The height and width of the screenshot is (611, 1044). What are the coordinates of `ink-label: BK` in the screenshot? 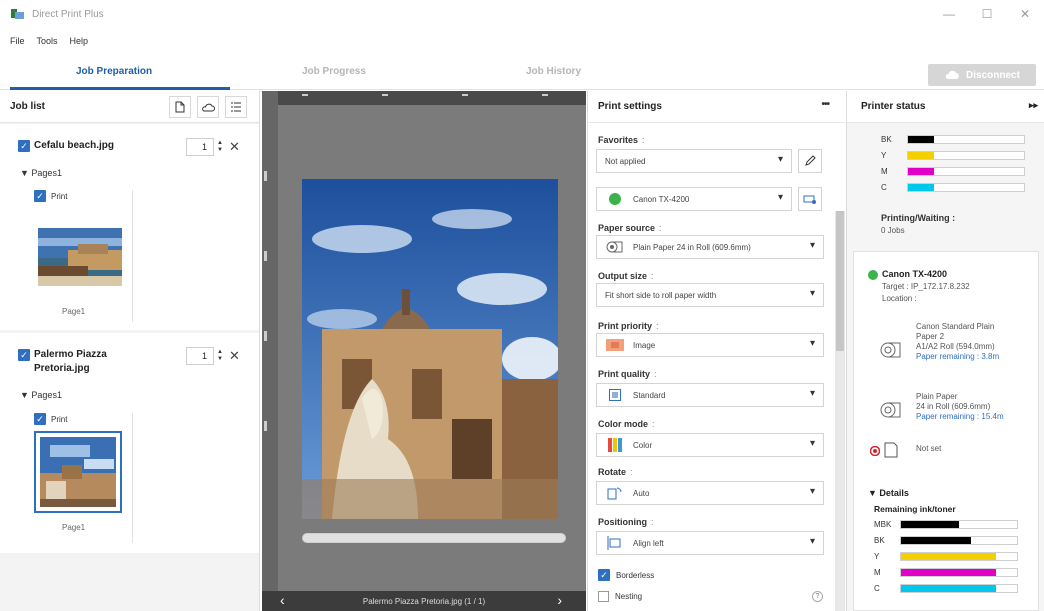 It's located at (879, 540).